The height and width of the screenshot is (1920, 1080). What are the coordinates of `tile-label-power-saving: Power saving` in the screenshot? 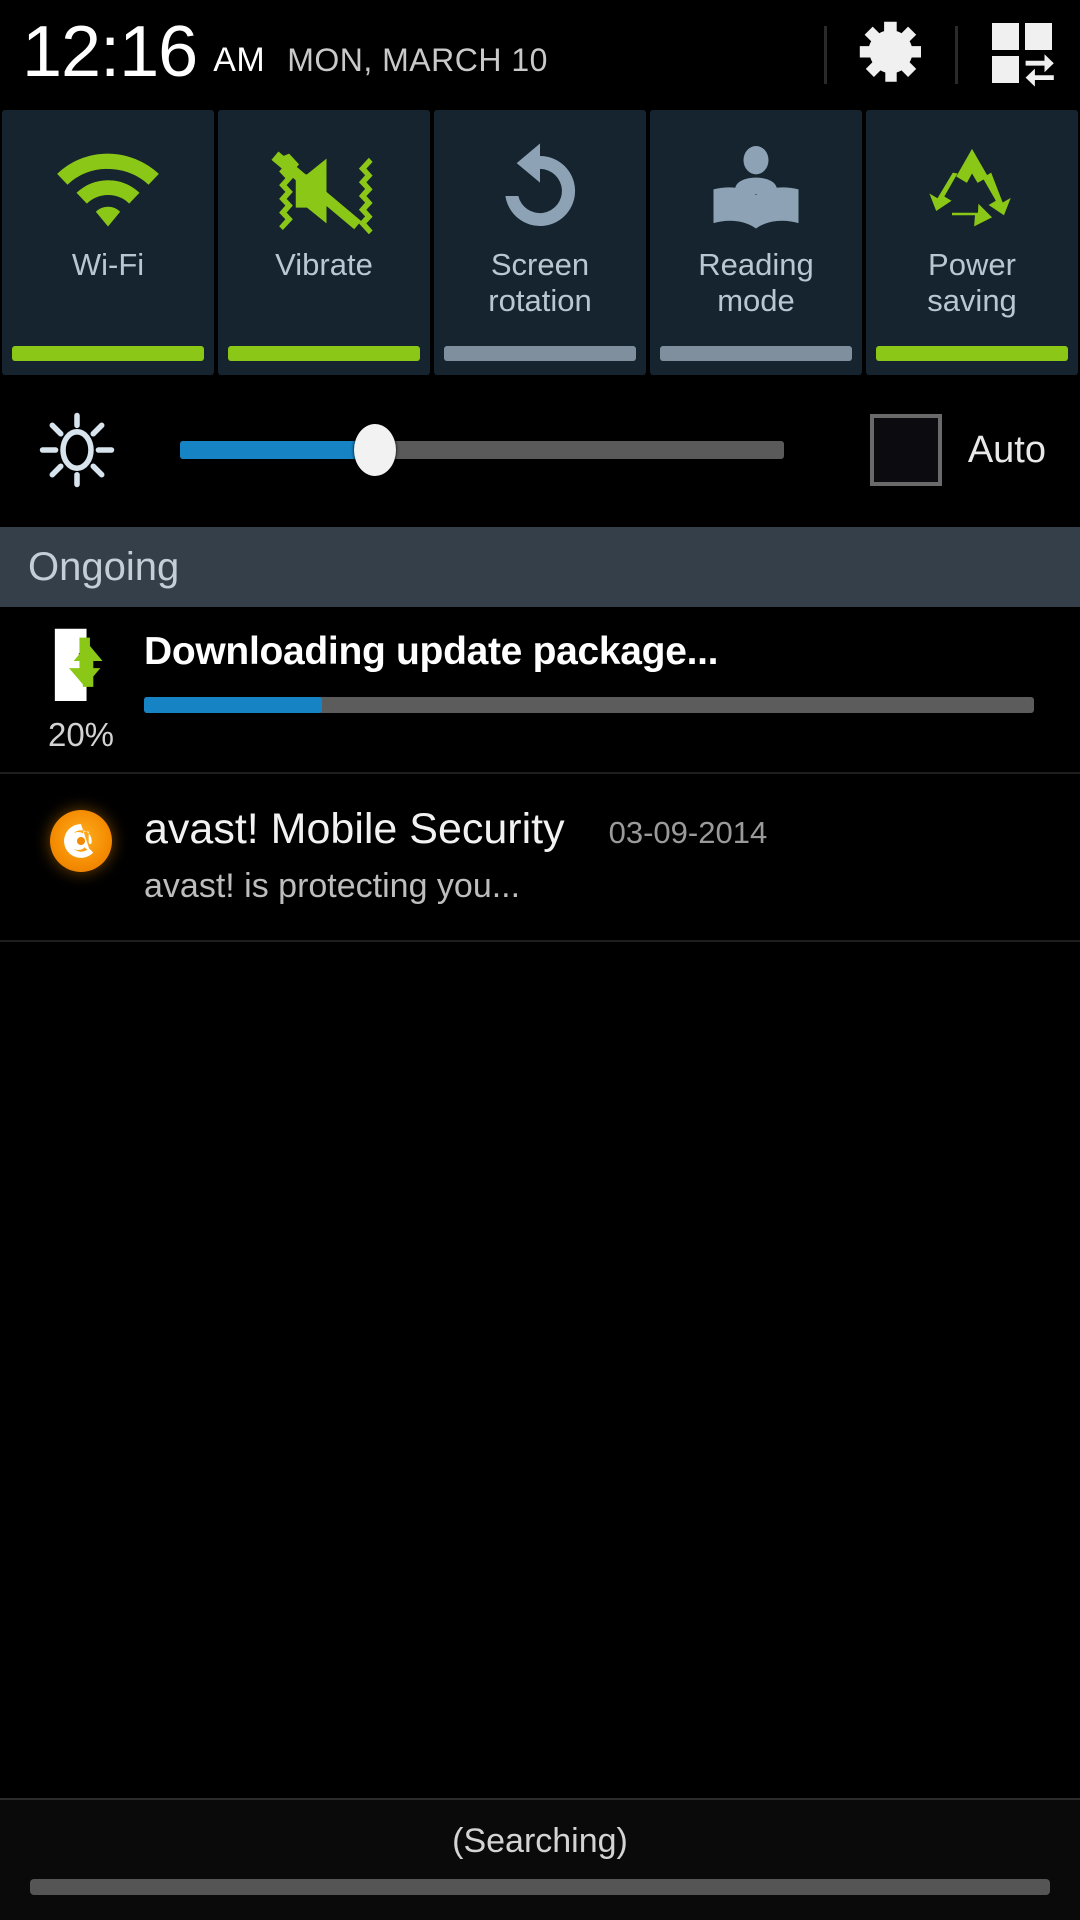 It's located at (972, 282).